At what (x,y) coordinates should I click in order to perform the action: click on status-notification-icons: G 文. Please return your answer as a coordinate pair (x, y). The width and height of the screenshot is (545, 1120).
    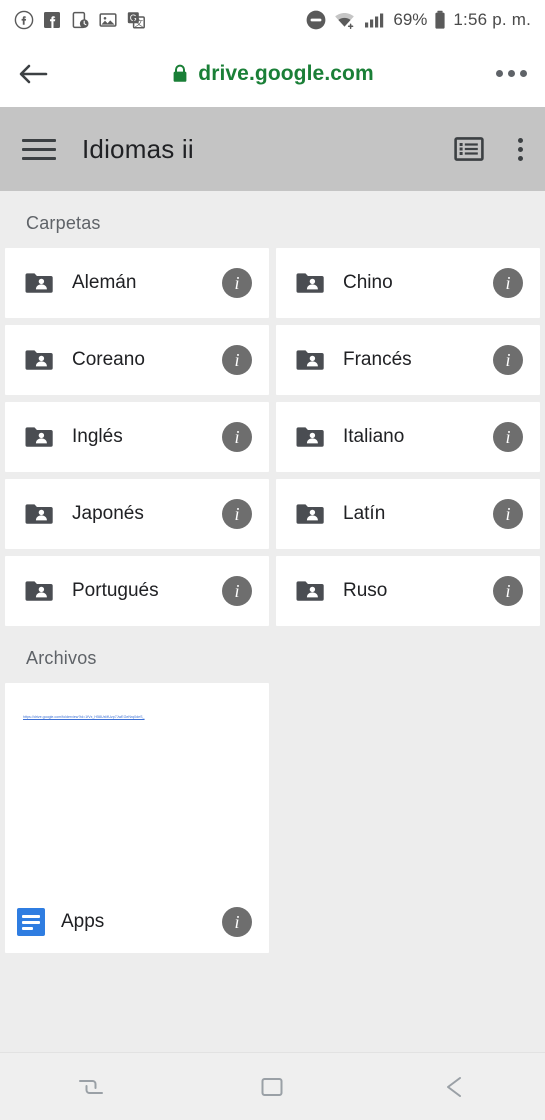
    Looking at the image, I should click on (80, 20).